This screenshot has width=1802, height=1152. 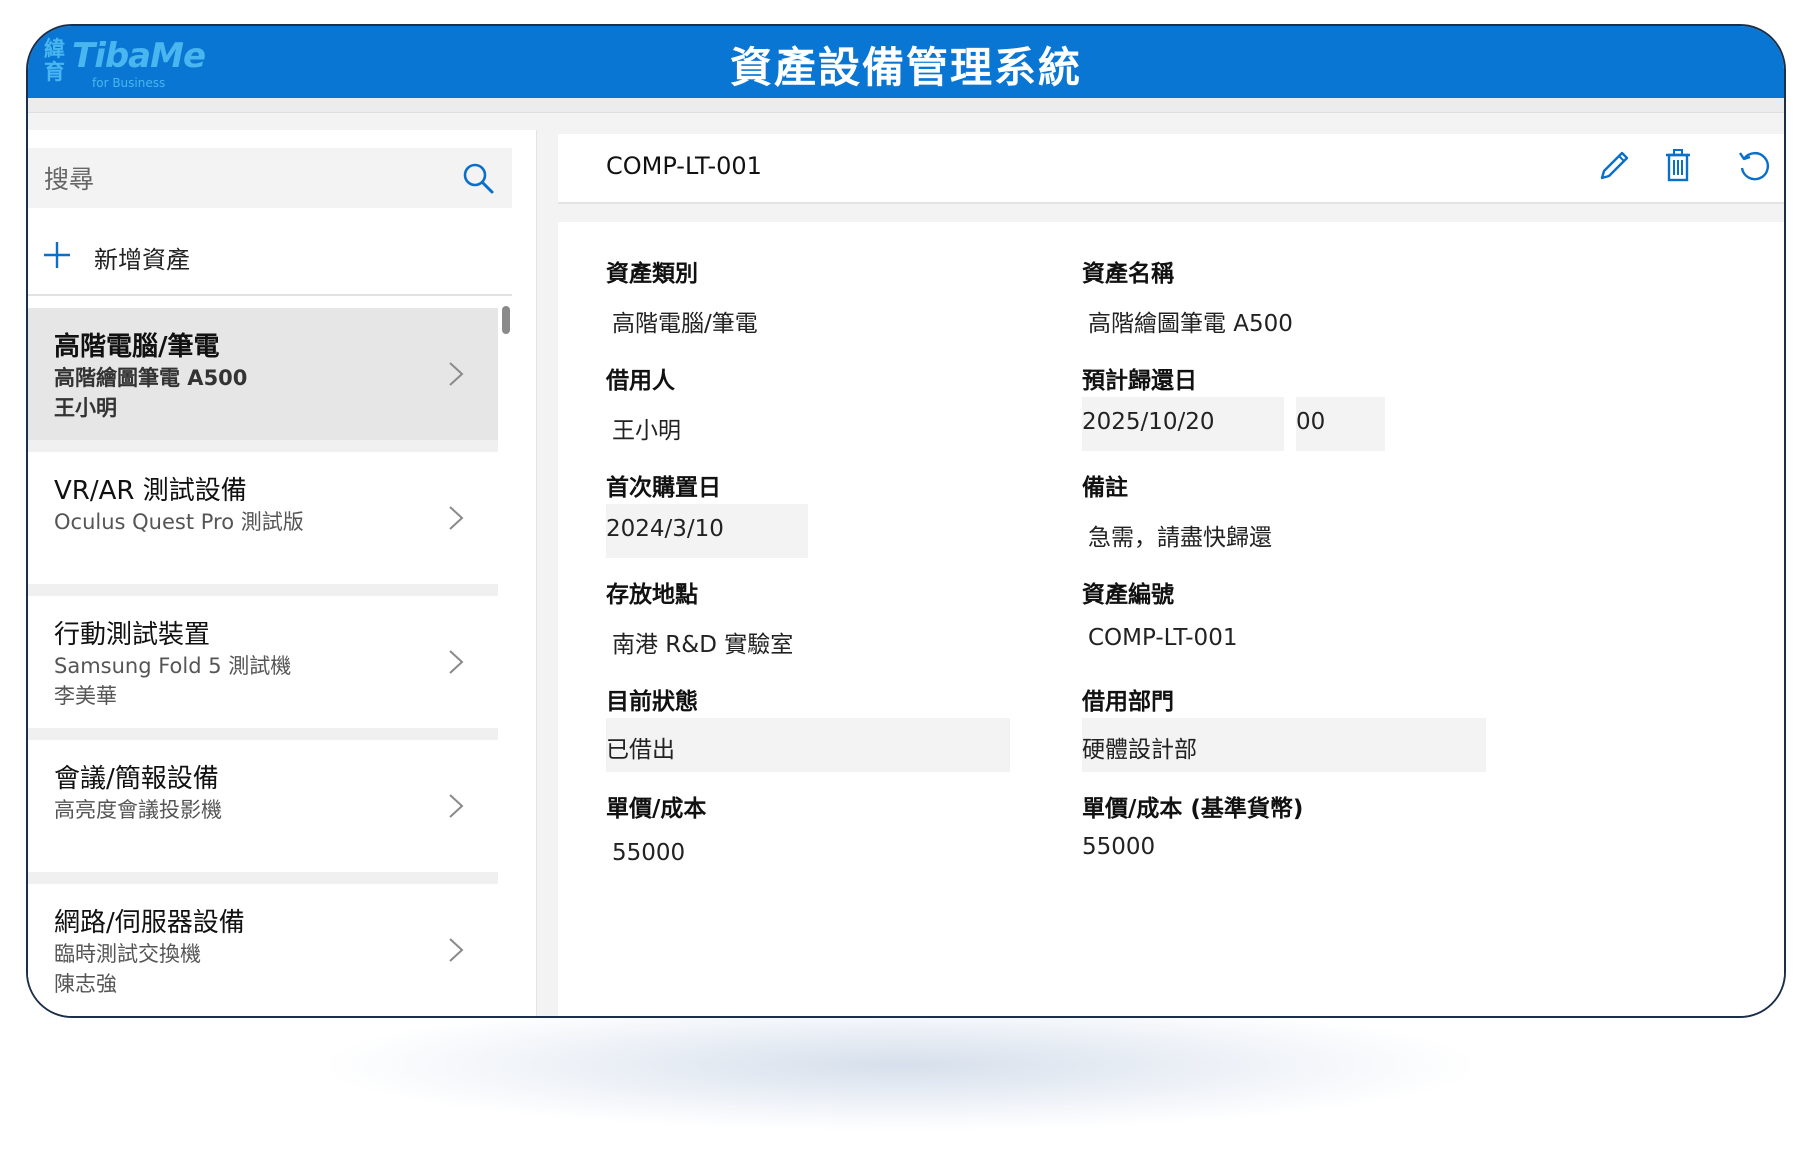 What do you see at coordinates (652, 702) in the screenshot?
I see `status-label: 目前狀態` at bounding box center [652, 702].